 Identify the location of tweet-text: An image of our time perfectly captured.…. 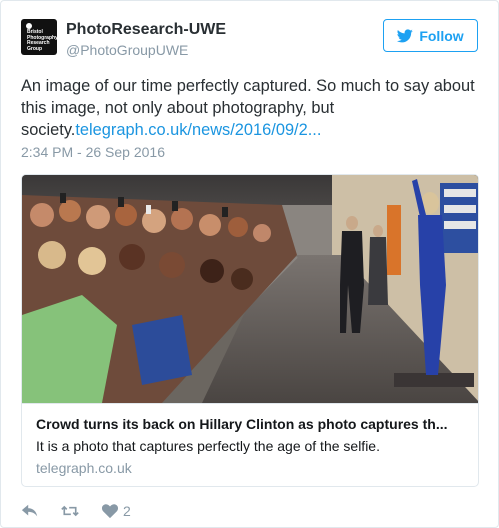
(251, 108).